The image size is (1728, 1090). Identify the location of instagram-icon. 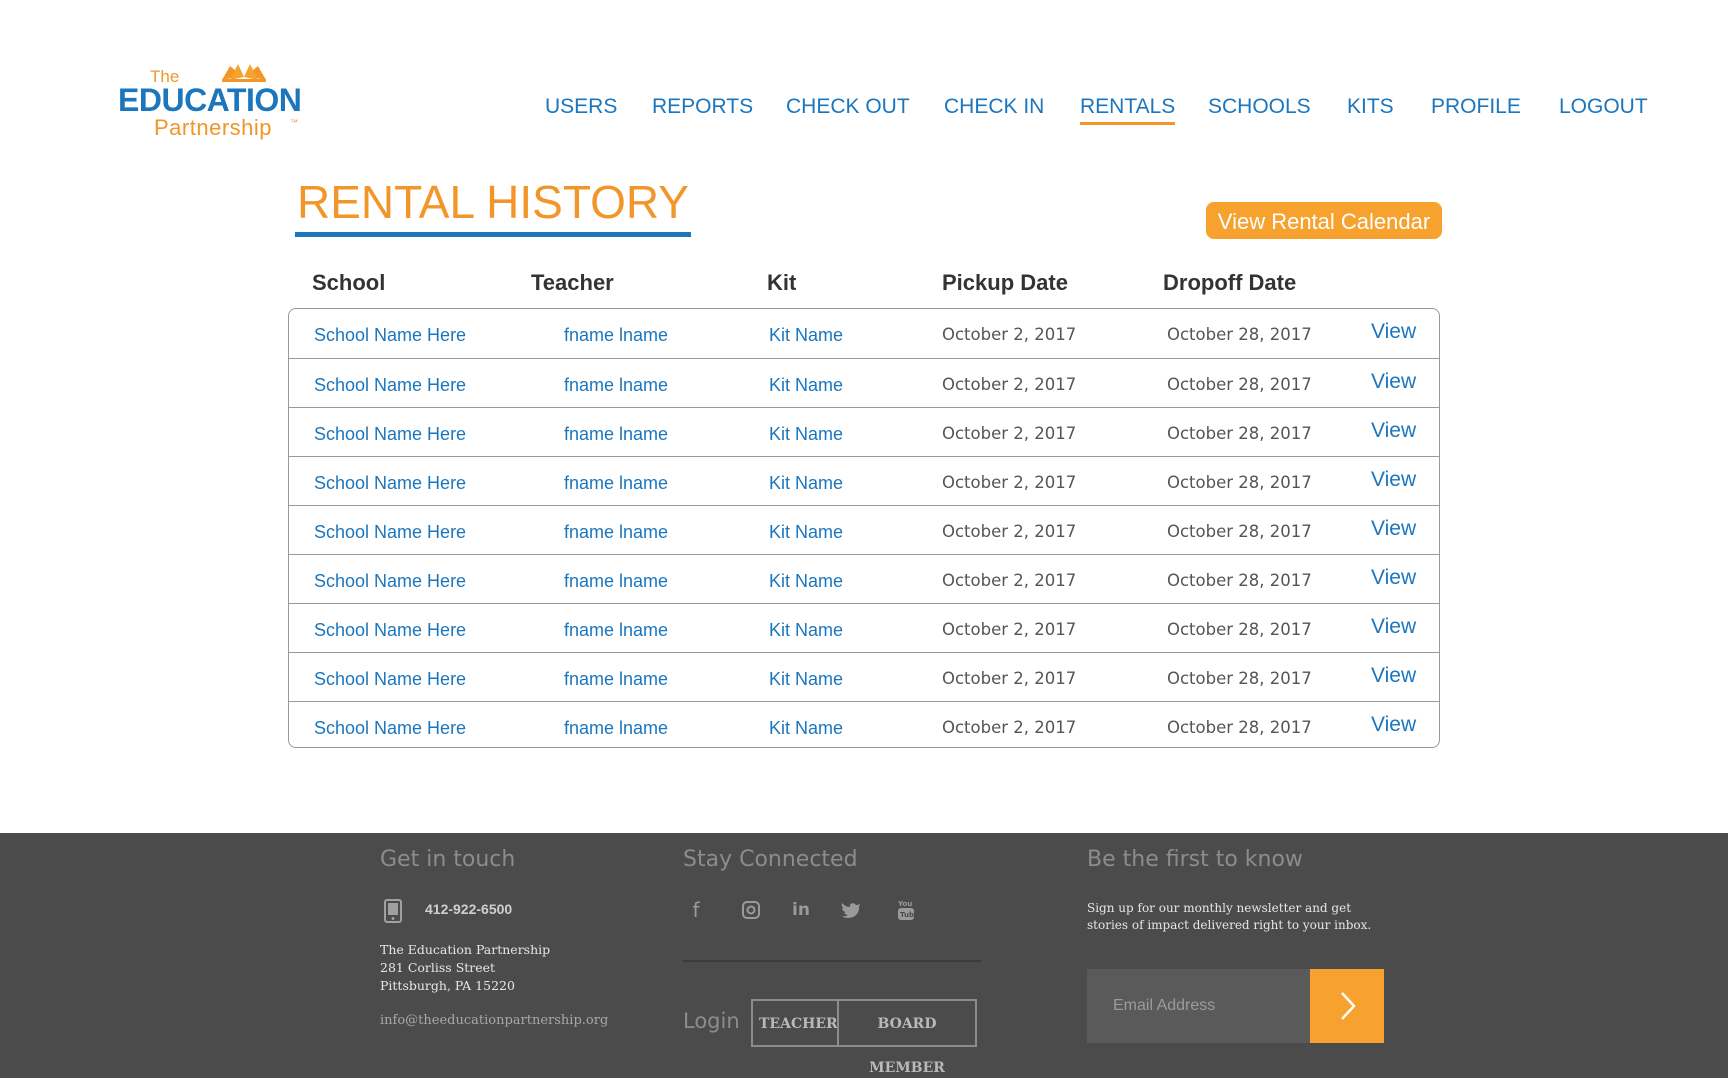
(751, 910).